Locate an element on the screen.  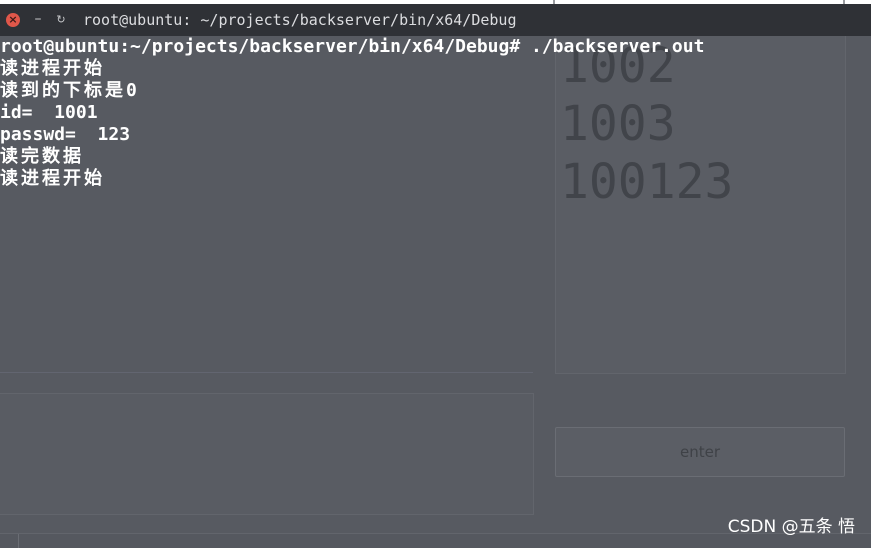
background-divider is located at coordinates (266, 372).